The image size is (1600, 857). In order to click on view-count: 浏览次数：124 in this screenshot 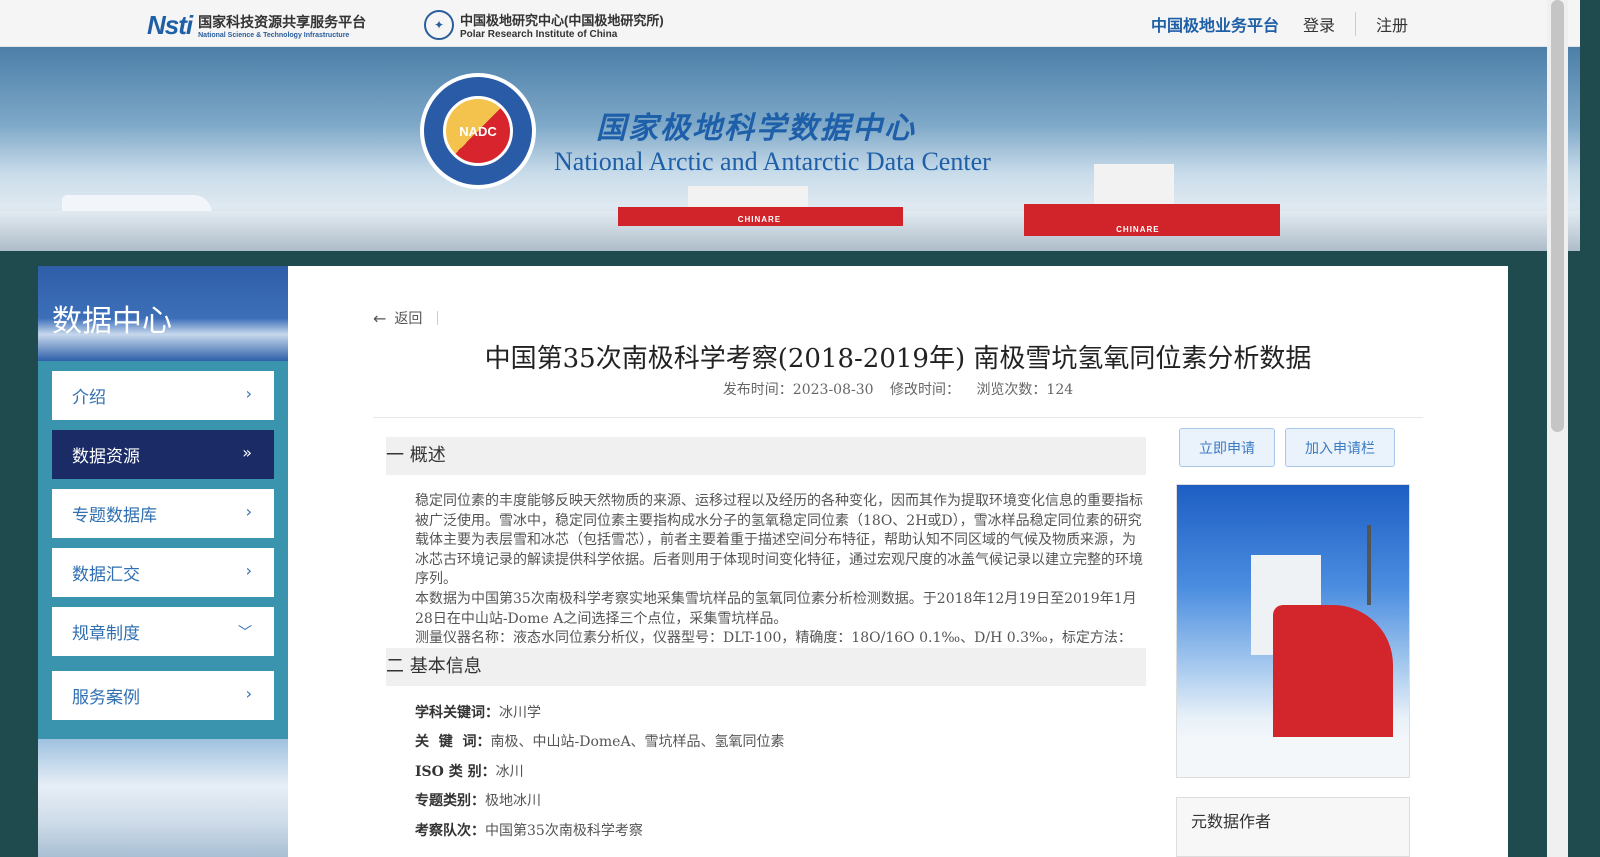, I will do `click(1025, 390)`.